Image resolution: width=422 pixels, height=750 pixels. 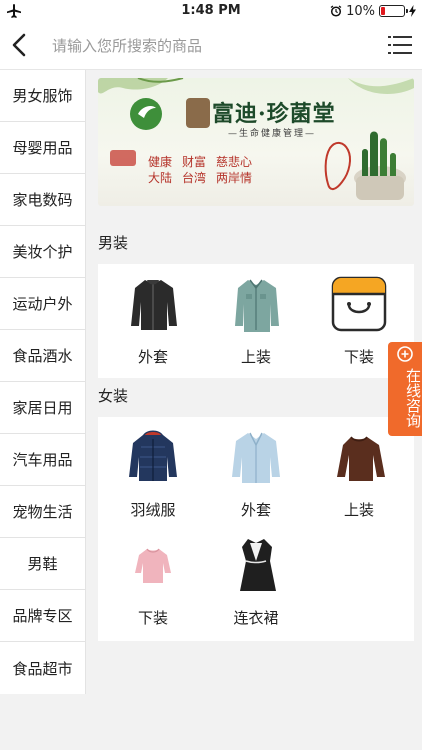 What do you see at coordinates (160, 162) in the screenshot?
I see `slogan-text: 健康` at bounding box center [160, 162].